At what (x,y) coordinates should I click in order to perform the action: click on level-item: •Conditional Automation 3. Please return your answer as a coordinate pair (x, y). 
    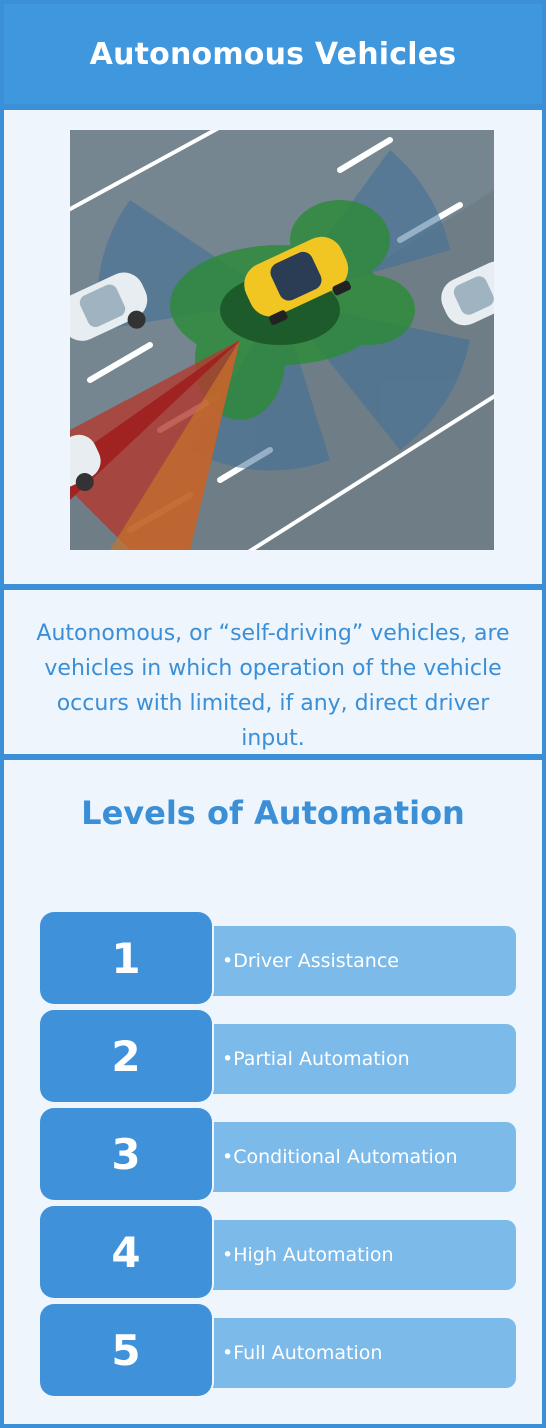
    Looking at the image, I should click on (278, 1154).